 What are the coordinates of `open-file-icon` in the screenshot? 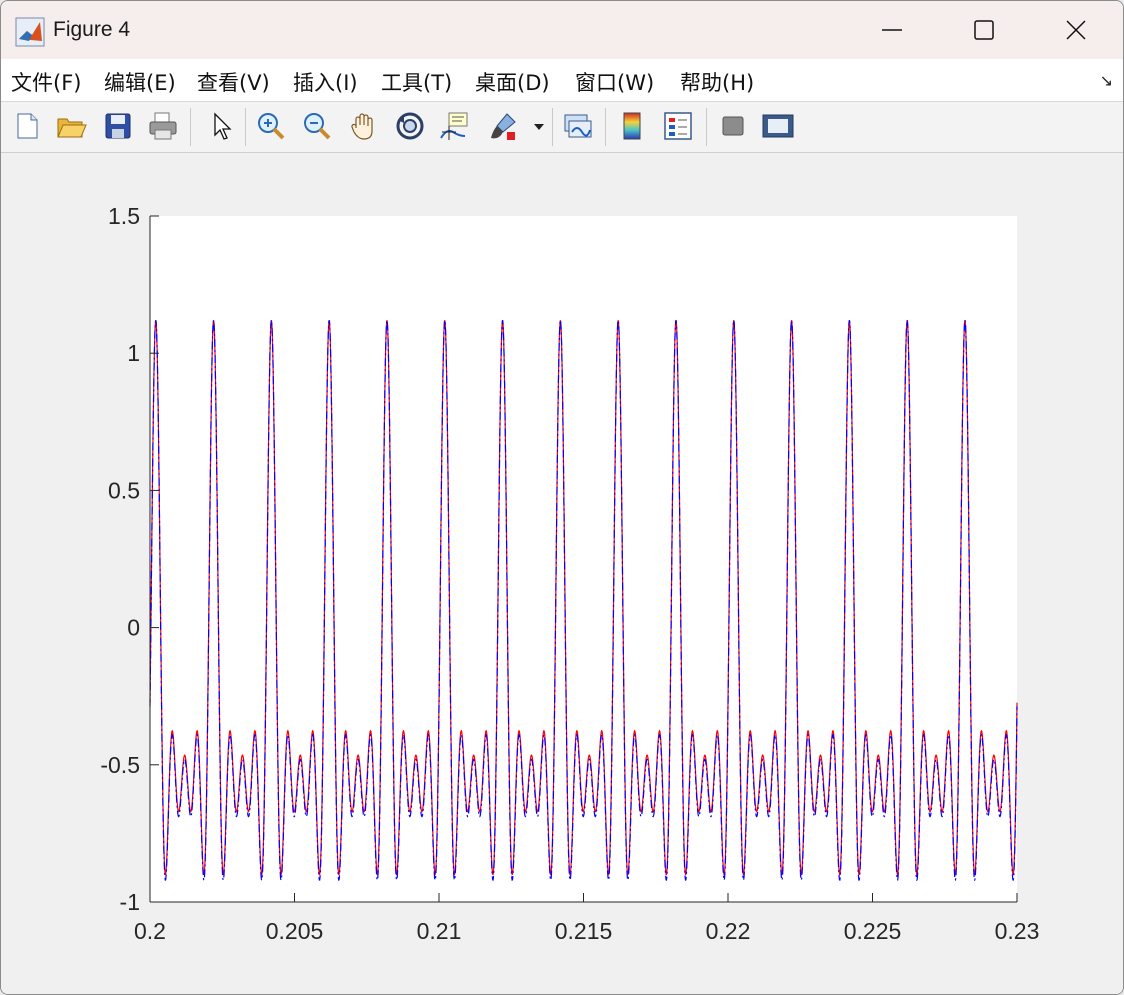 It's located at (72, 128).